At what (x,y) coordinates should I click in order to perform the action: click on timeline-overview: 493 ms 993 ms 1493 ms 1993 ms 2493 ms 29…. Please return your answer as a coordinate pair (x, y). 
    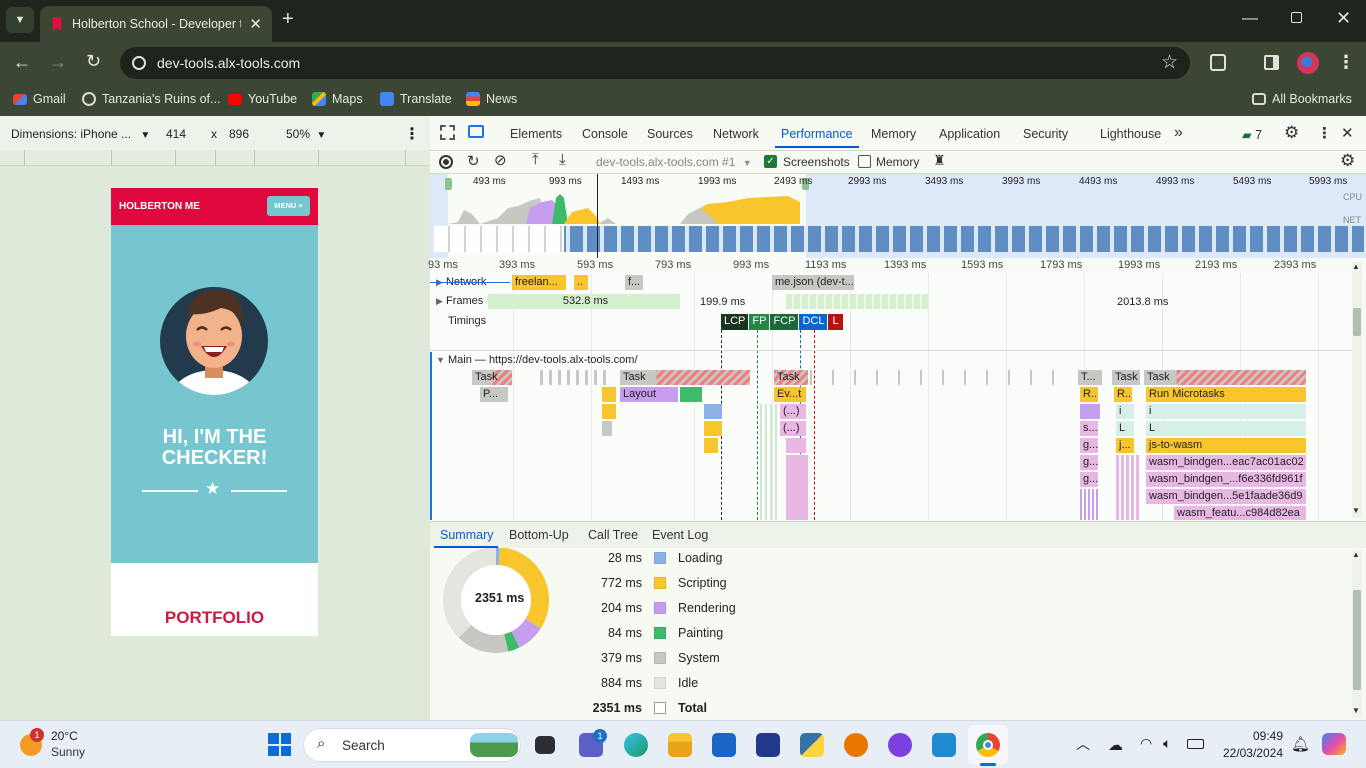
    Looking at the image, I should click on (898, 216).